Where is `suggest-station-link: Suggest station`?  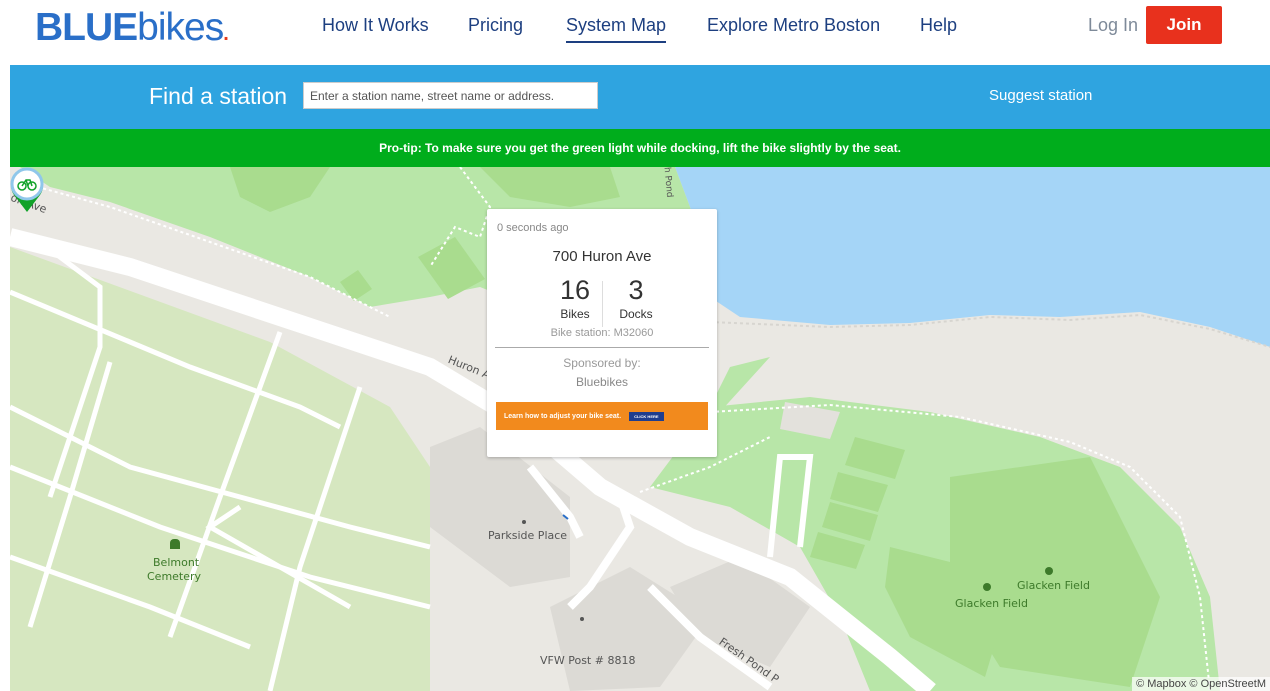 suggest-station-link: Suggest station is located at coordinates (1040, 95).